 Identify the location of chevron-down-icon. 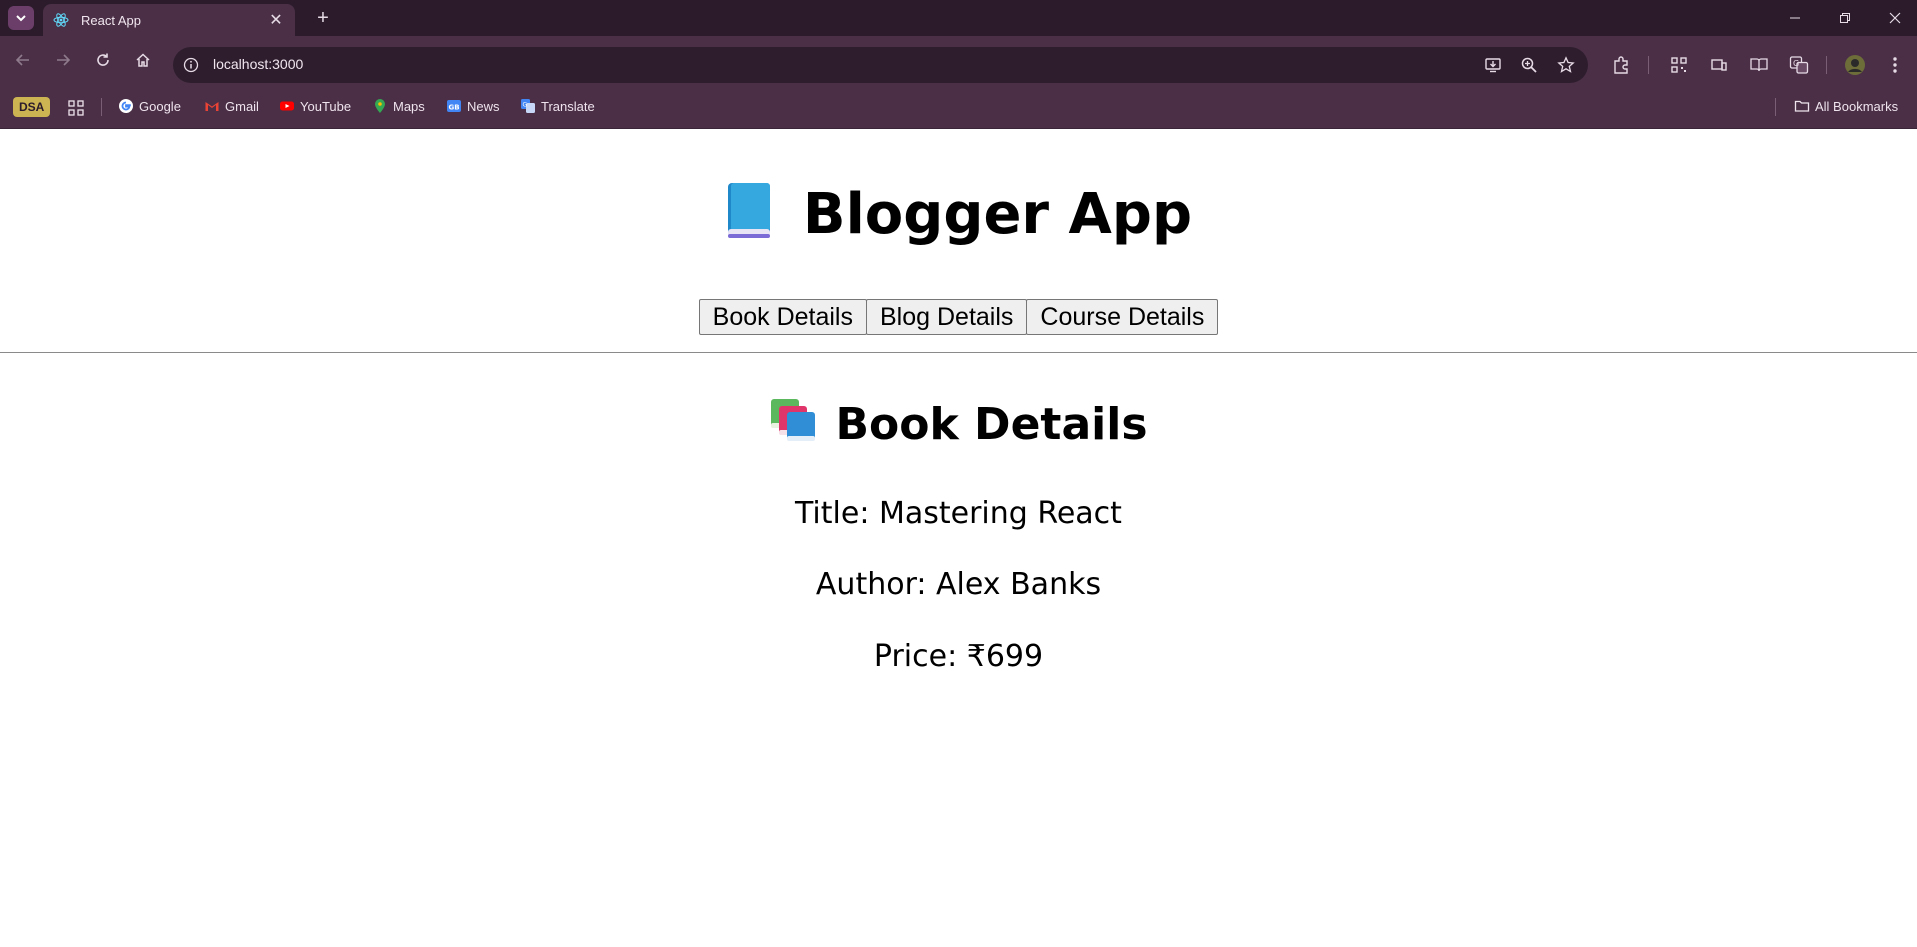
(21, 18).